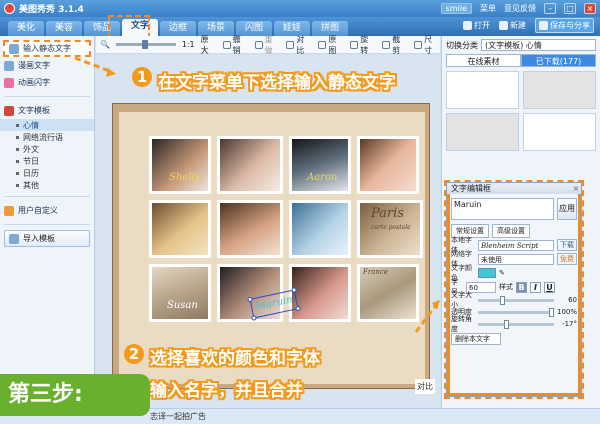  I want to click on step-label: 第三步:, so click(75, 395).